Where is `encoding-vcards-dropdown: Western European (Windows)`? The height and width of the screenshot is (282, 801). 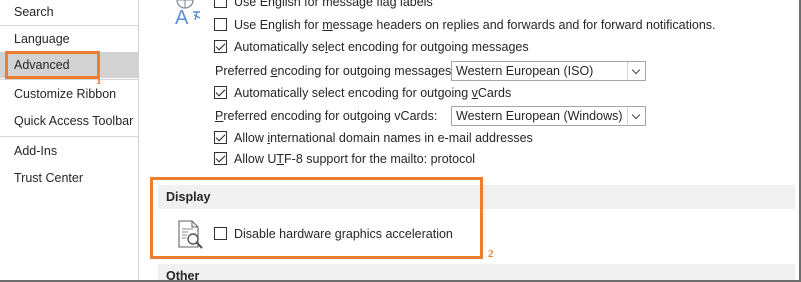 encoding-vcards-dropdown: Western European (Windows) is located at coordinates (548, 116).